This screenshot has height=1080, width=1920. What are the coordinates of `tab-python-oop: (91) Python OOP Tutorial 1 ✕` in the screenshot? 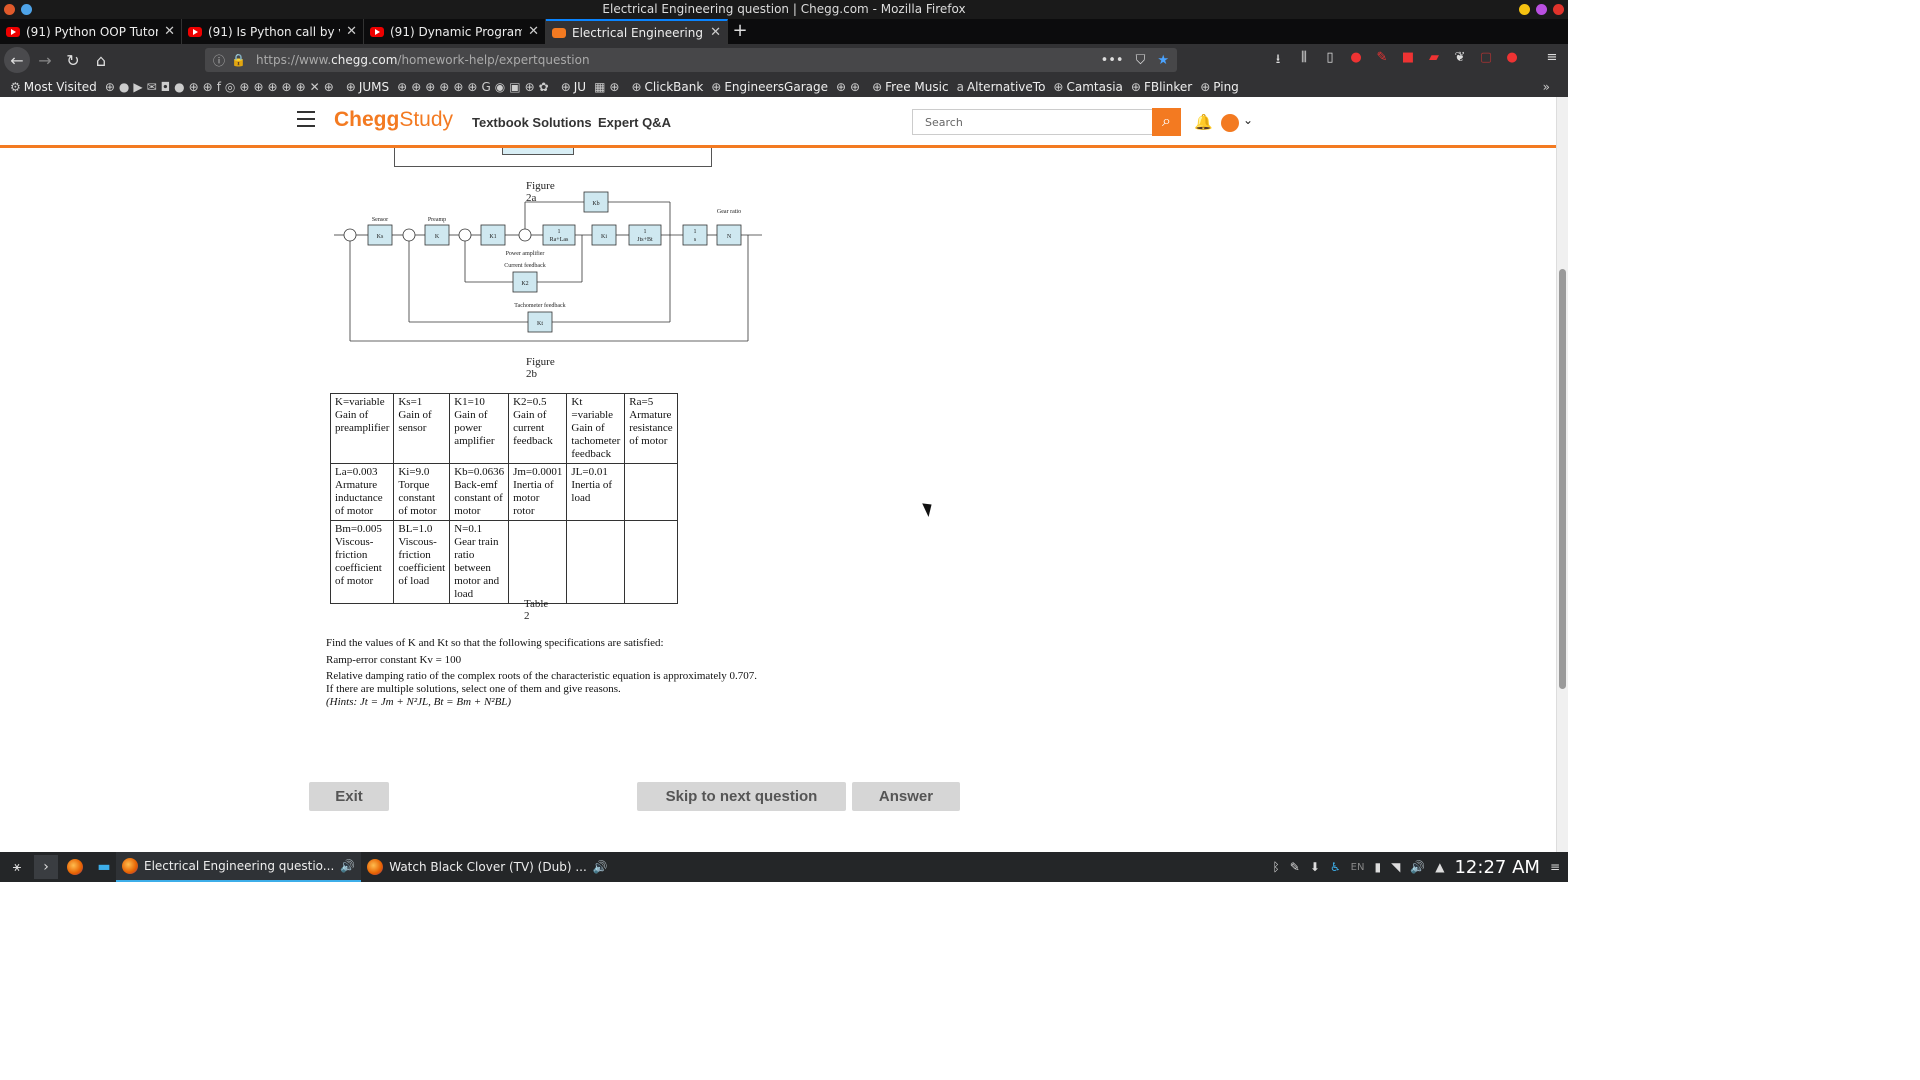 It's located at (91, 31).